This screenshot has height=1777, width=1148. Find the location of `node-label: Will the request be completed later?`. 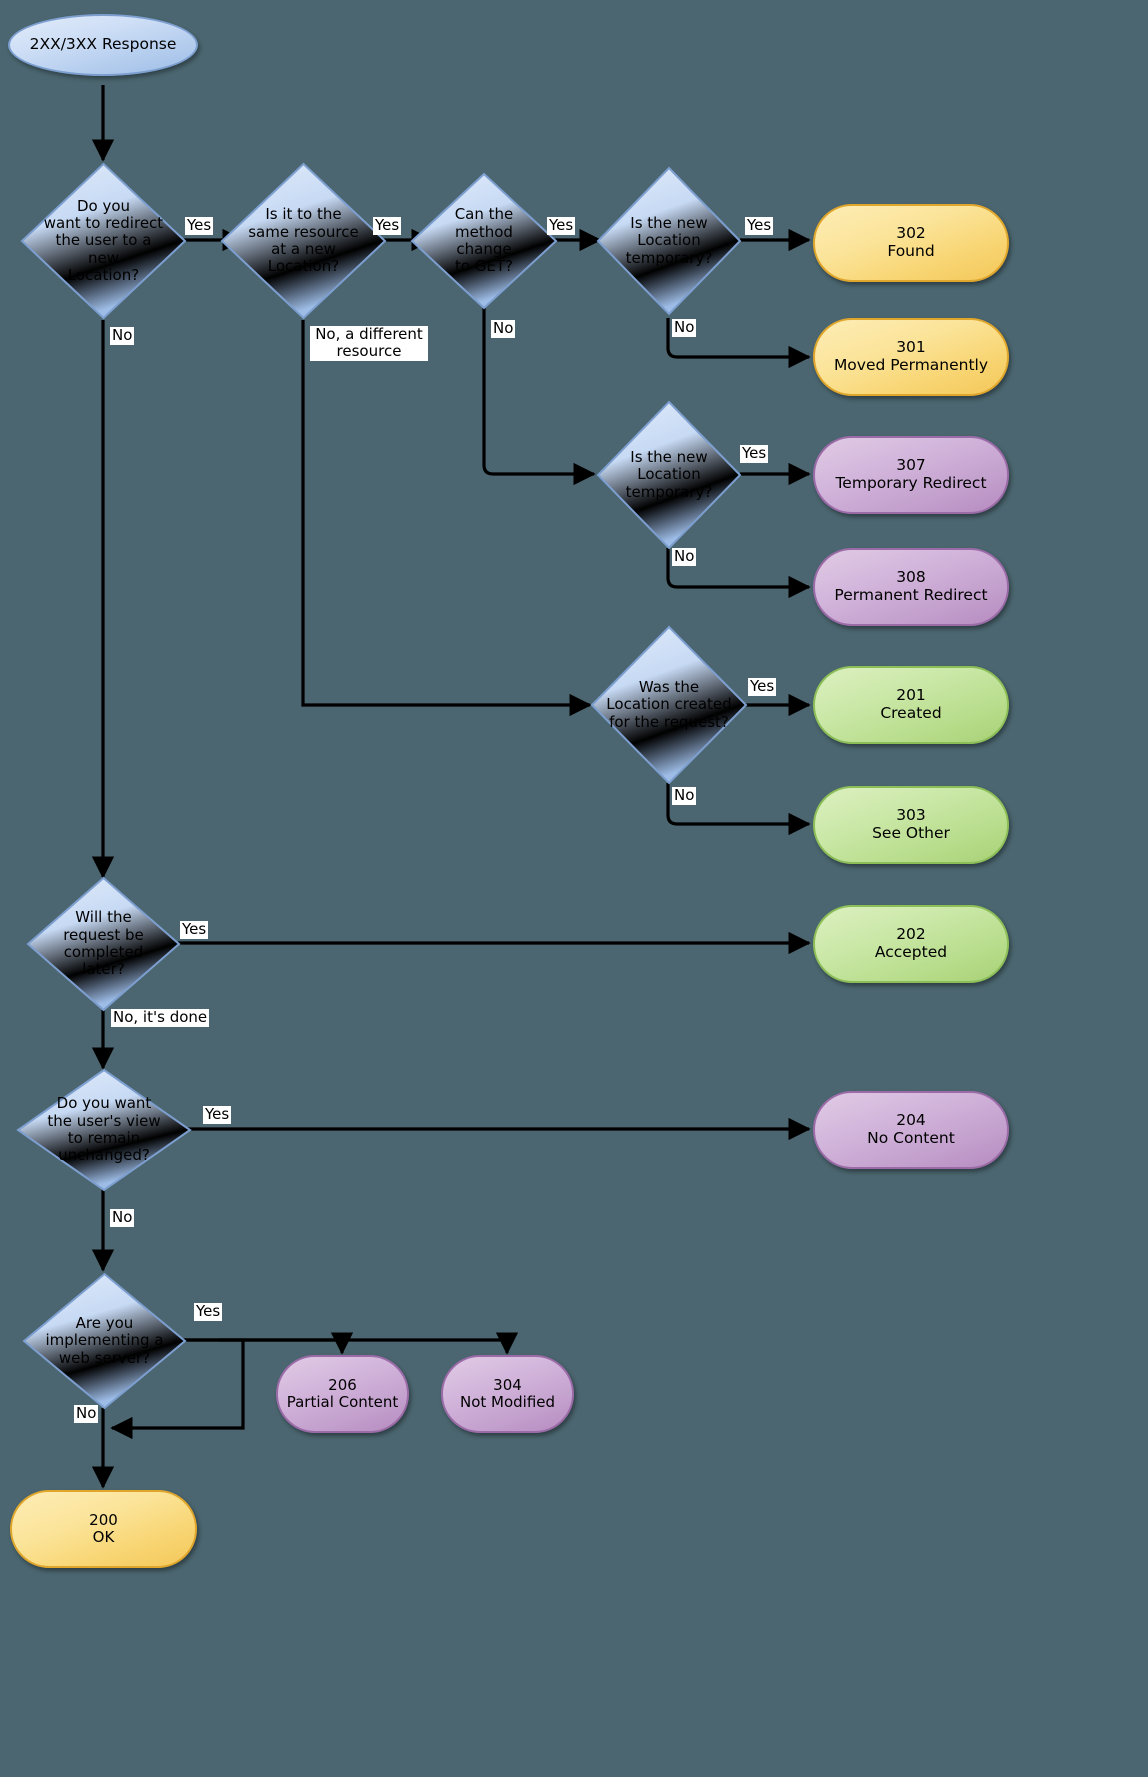

node-label: Will the request be completed later? is located at coordinates (103, 943).